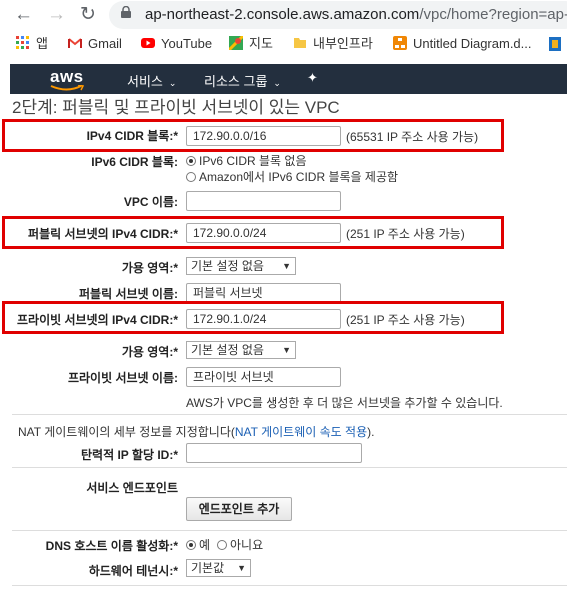 This screenshot has width=567, height=602. I want to click on forward-arrow-icon: →, so click(56, 15).